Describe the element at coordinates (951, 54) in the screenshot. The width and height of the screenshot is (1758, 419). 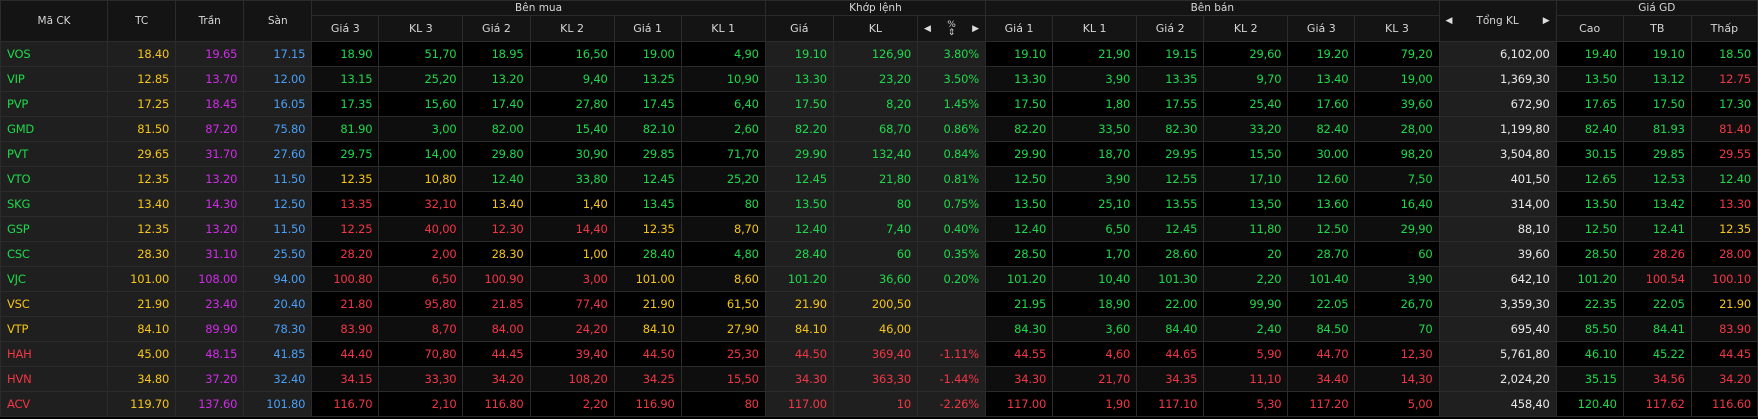
I see `match-cell: 3.80%` at that location.